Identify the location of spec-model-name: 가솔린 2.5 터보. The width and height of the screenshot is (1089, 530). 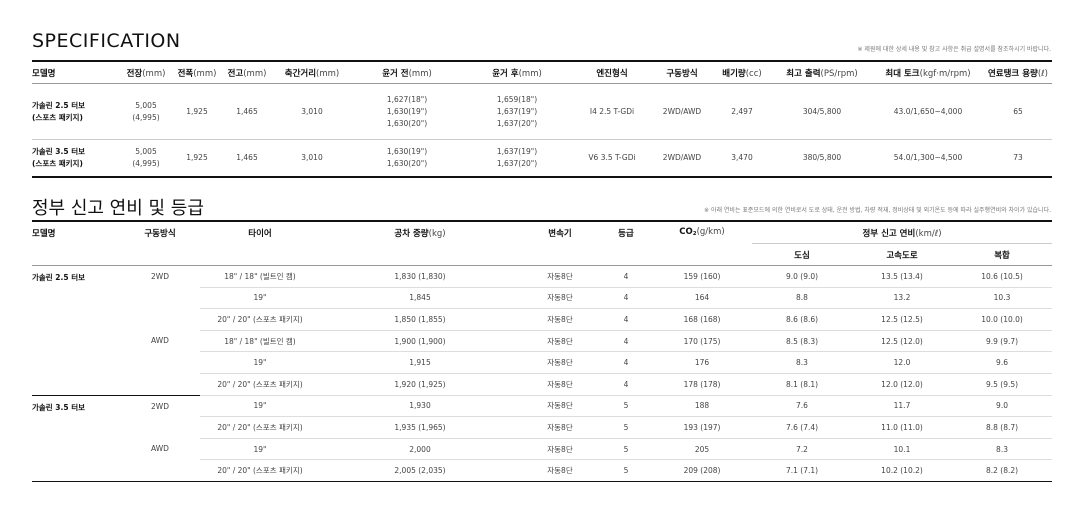
(59, 105).